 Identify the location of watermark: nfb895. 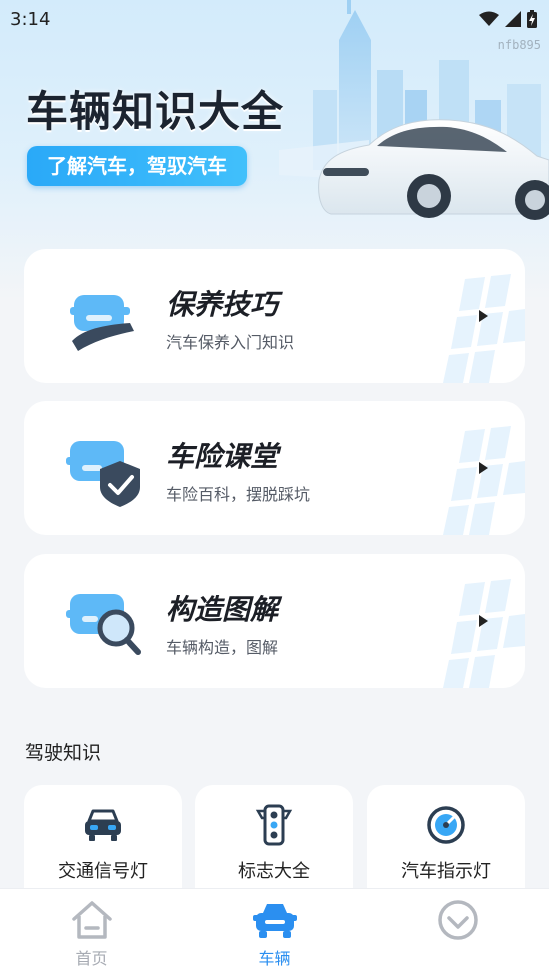
(519, 45).